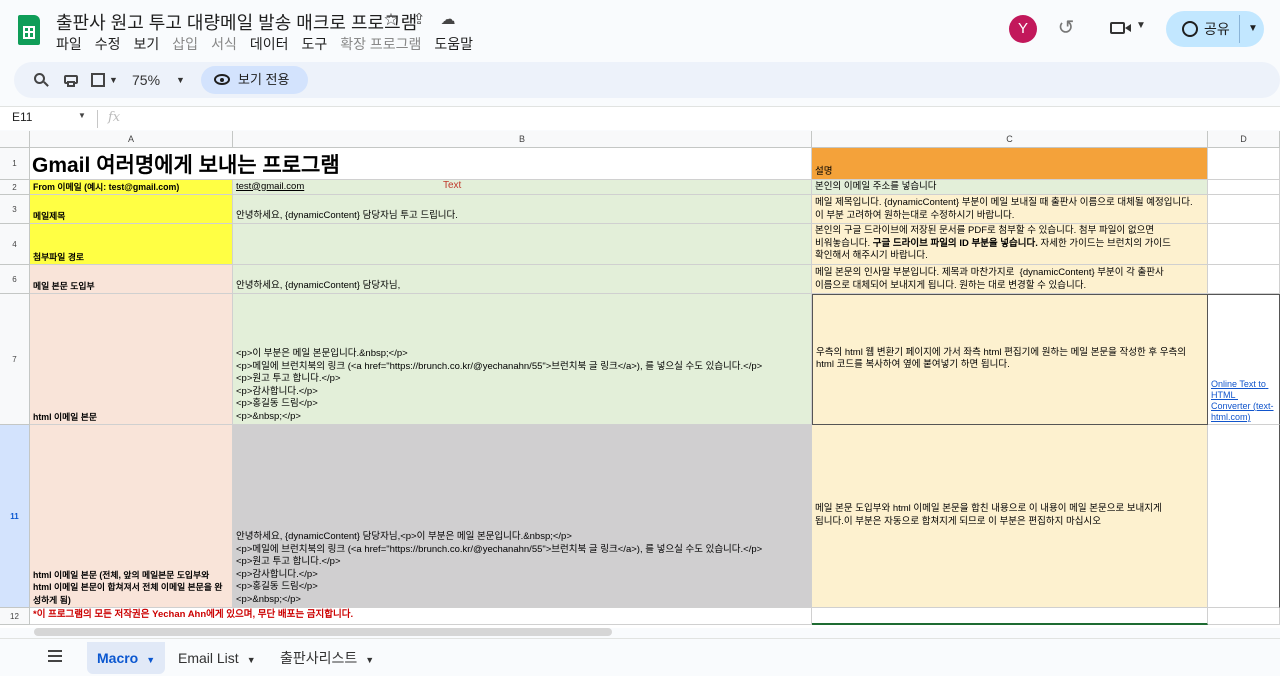  Describe the element at coordinates (111, 44) in the screenshot. I see `menu-edit: 수정` at that location.